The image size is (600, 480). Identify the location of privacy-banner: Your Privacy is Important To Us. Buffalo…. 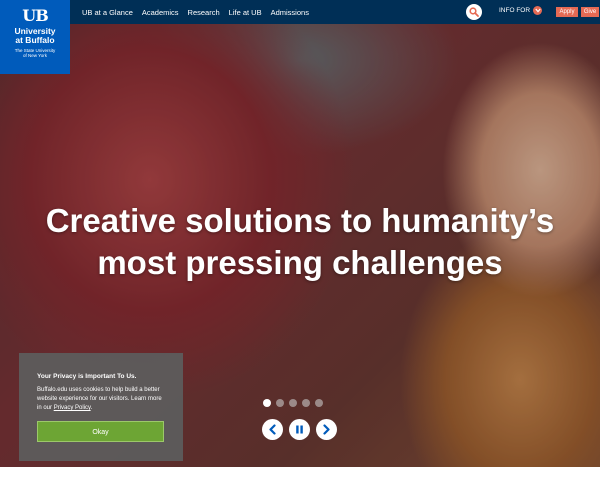
(101, 407).